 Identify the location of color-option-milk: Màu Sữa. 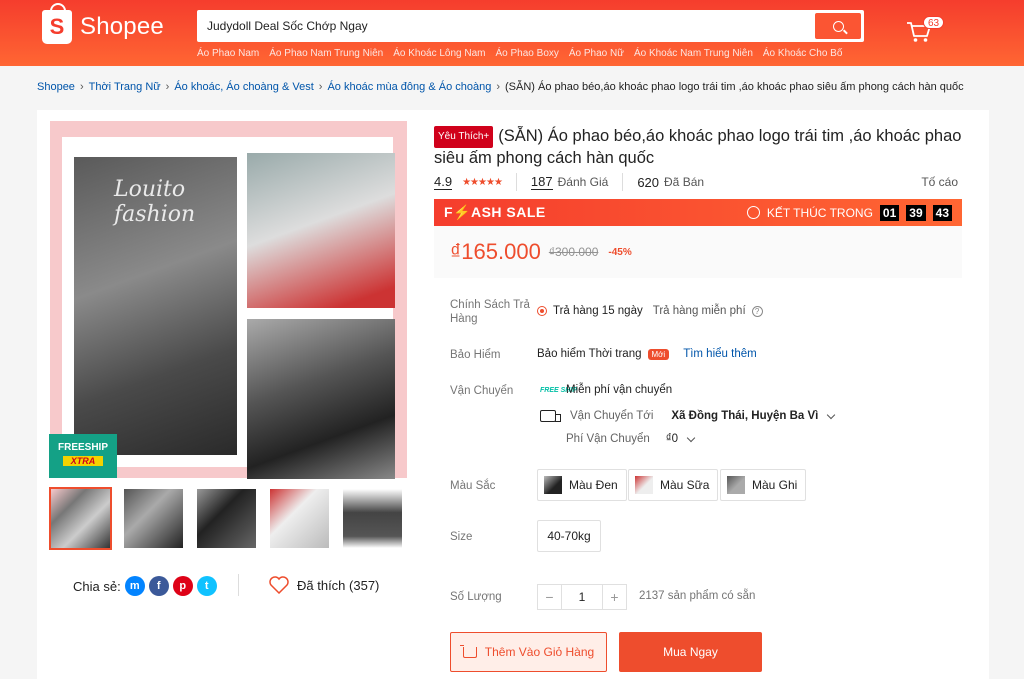
(673, 485).